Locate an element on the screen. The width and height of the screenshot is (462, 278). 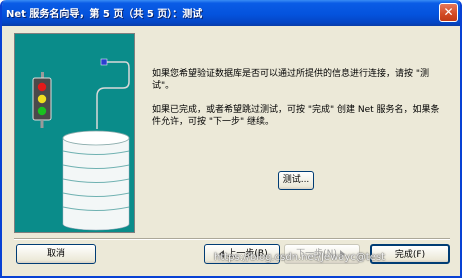
finish-button: 完成(F) is located at coordinates (410, 254).